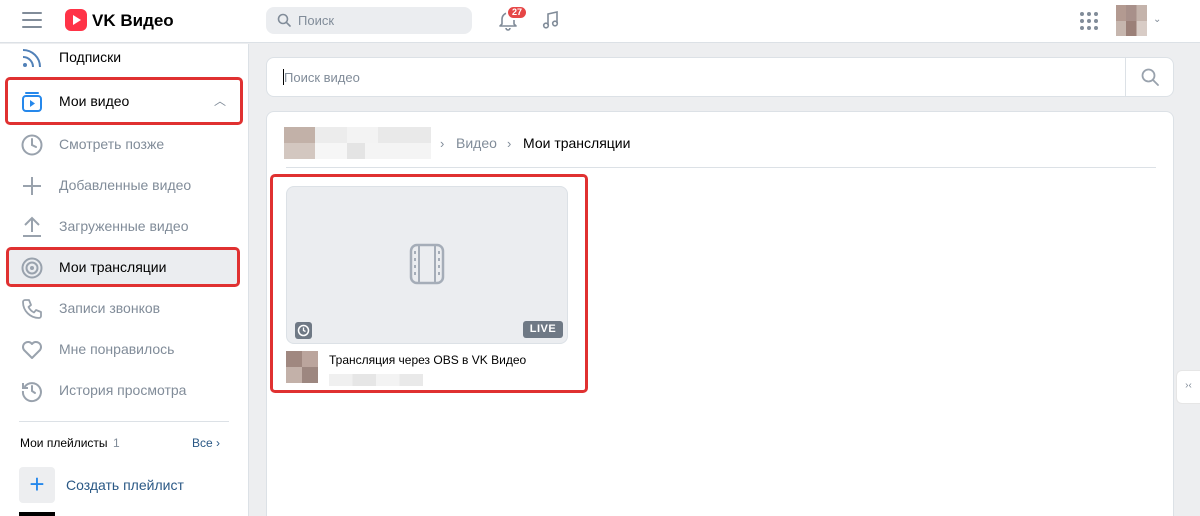  I want to click on history-icon, so click(31, 392).